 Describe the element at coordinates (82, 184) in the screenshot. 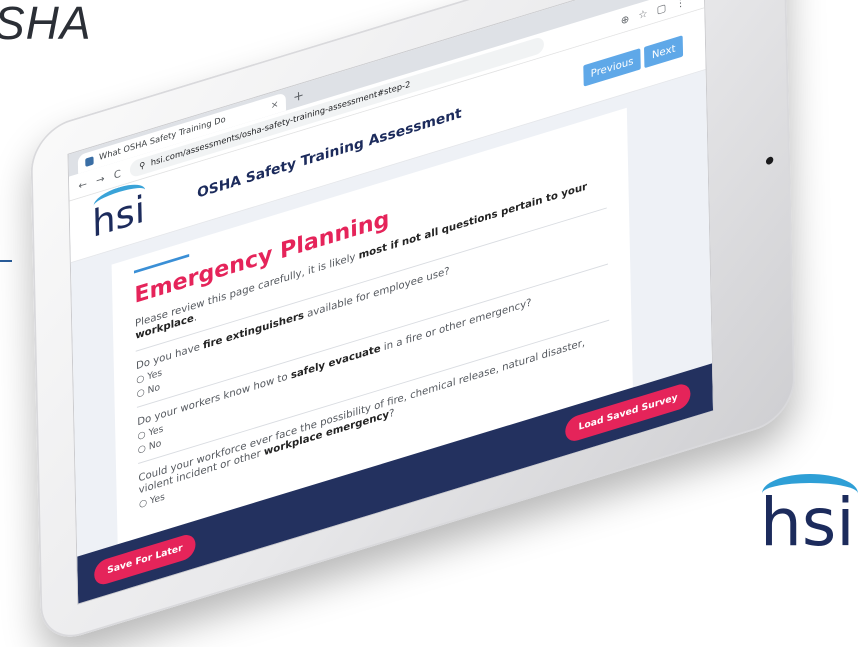

I see `back-icon: ←` at that location.